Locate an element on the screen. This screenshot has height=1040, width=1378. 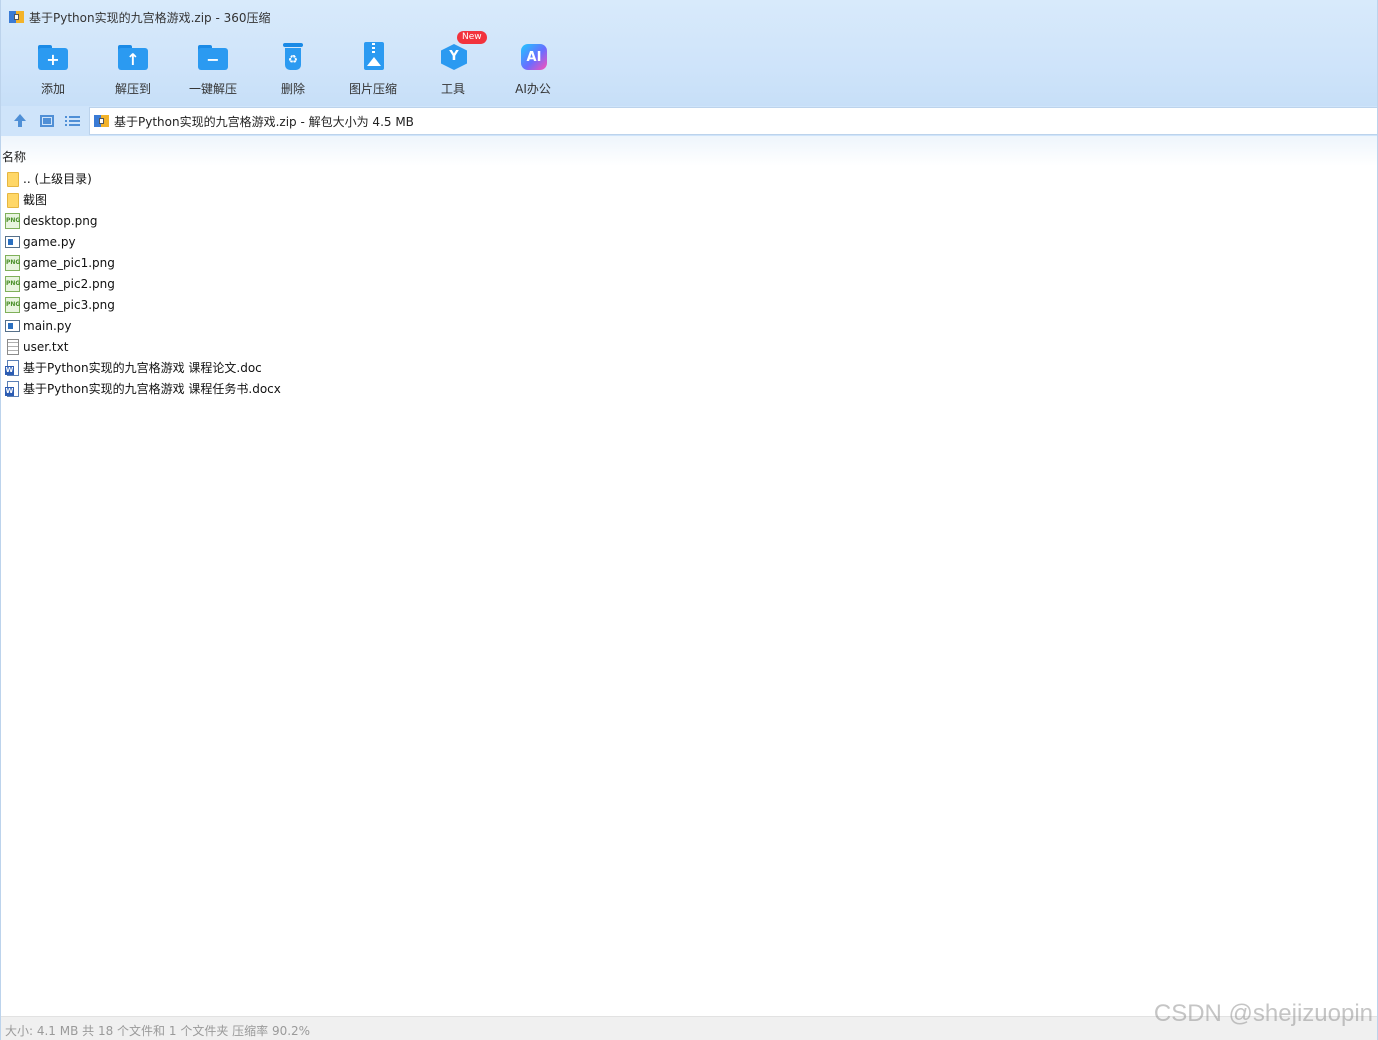
status-text: 大小: 4.1 MB 共 18 个文件和 1 个文件夹 压缩率 90.2% is located at coordinates (158, 1031).